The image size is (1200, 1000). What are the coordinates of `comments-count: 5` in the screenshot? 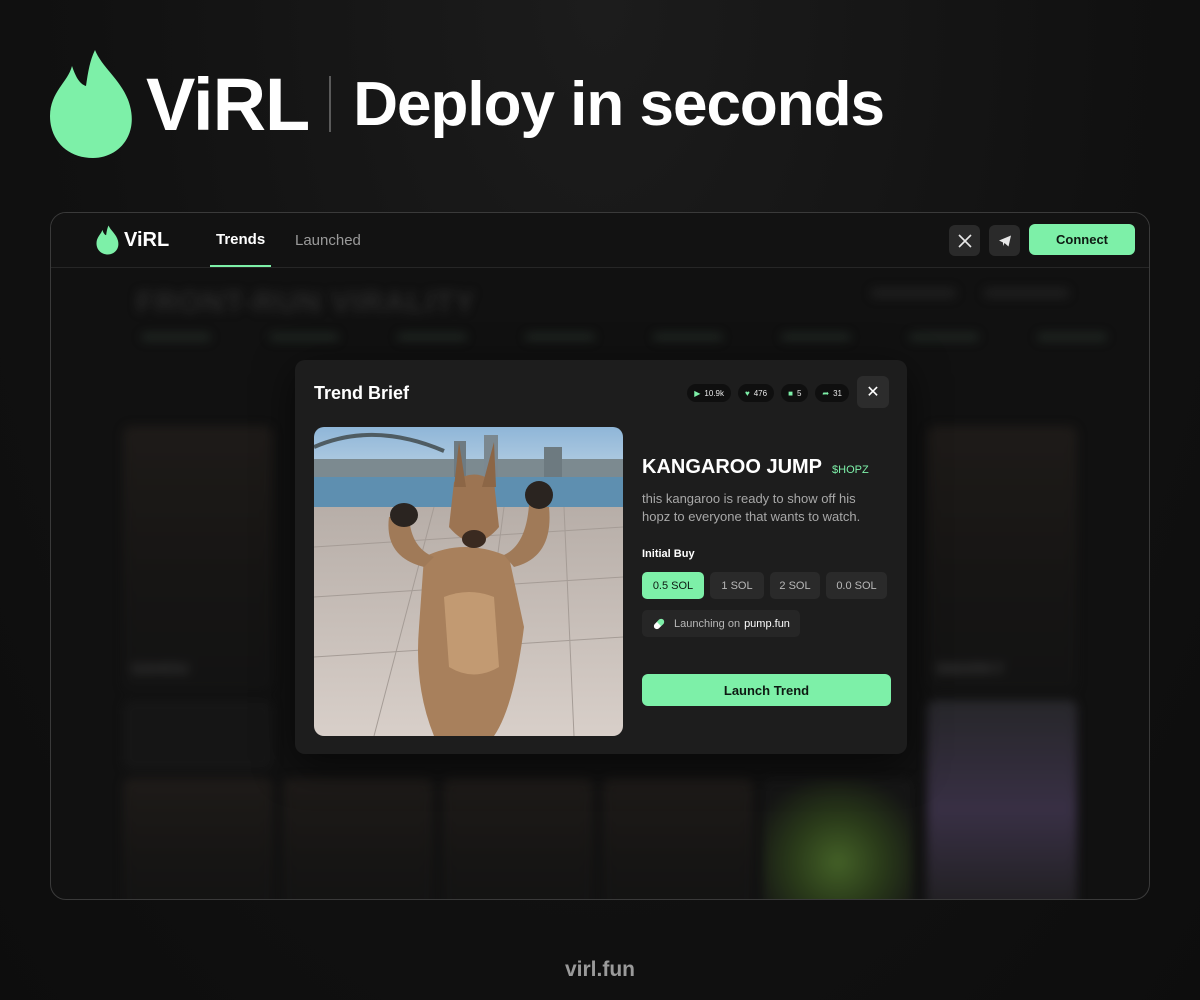 It's located at (799, 393).